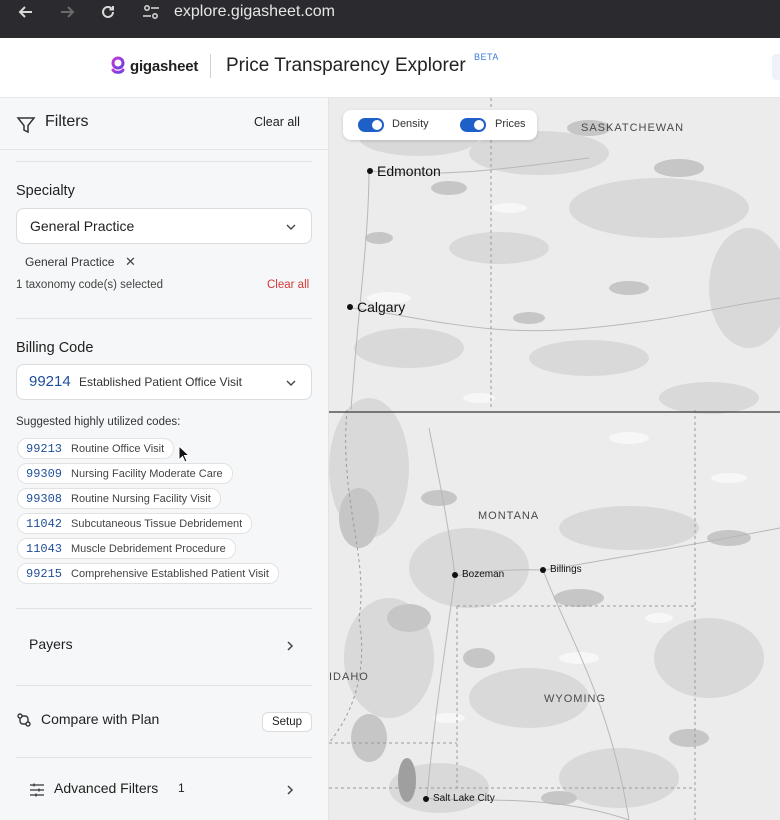  Describe the element at coordinates (776, 67) in the screenshot. I see `header-action-button` at that location.